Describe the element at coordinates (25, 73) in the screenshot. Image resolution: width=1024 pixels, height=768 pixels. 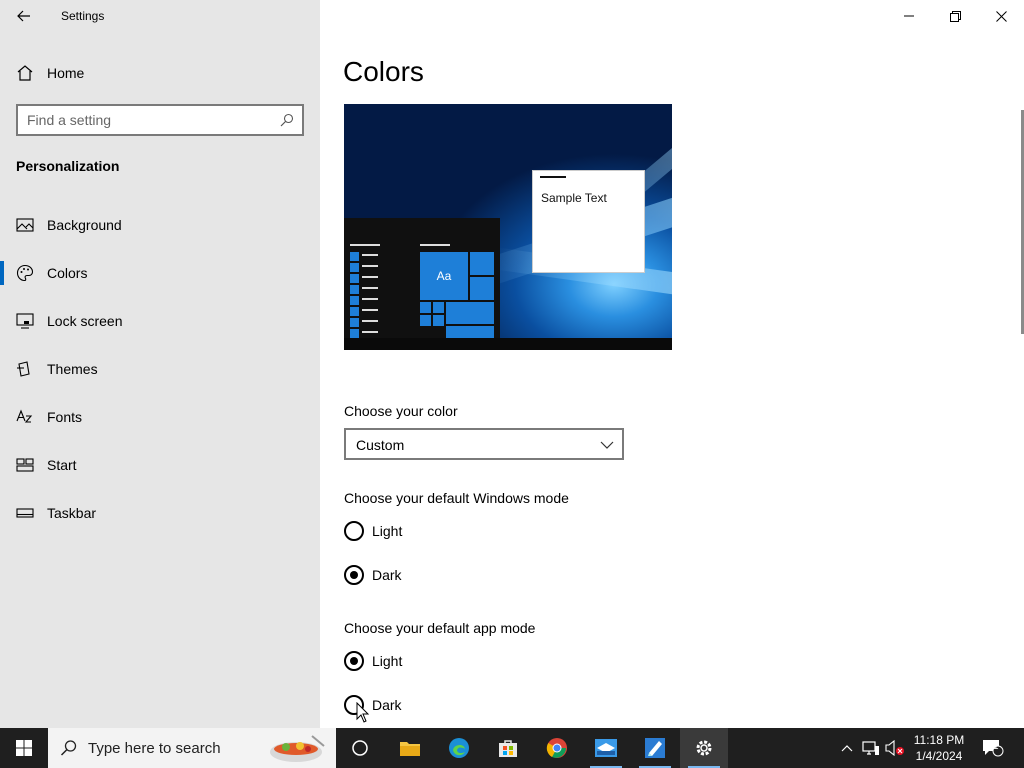
I see `home-icon` at that location.